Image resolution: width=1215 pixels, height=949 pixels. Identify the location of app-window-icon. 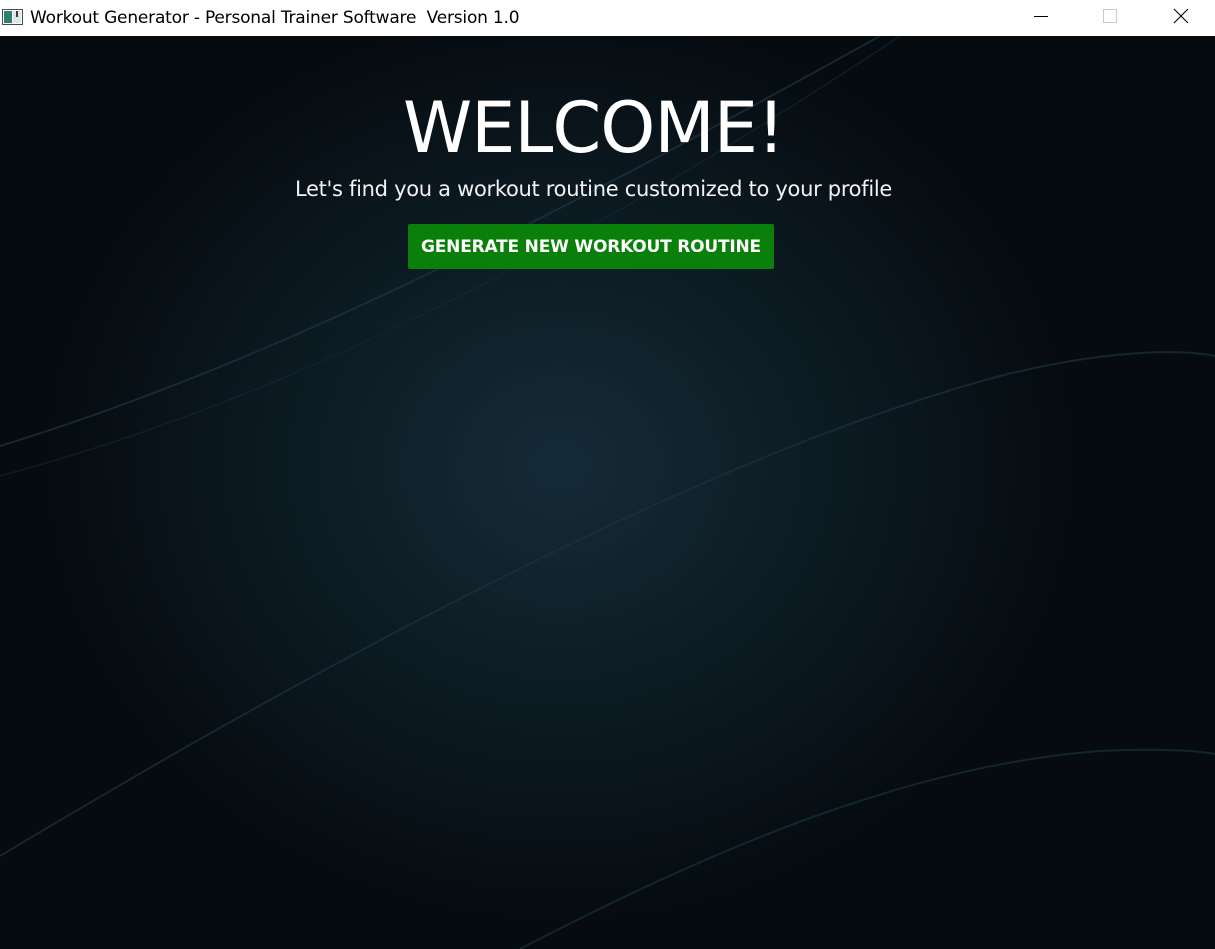
(12, 17).